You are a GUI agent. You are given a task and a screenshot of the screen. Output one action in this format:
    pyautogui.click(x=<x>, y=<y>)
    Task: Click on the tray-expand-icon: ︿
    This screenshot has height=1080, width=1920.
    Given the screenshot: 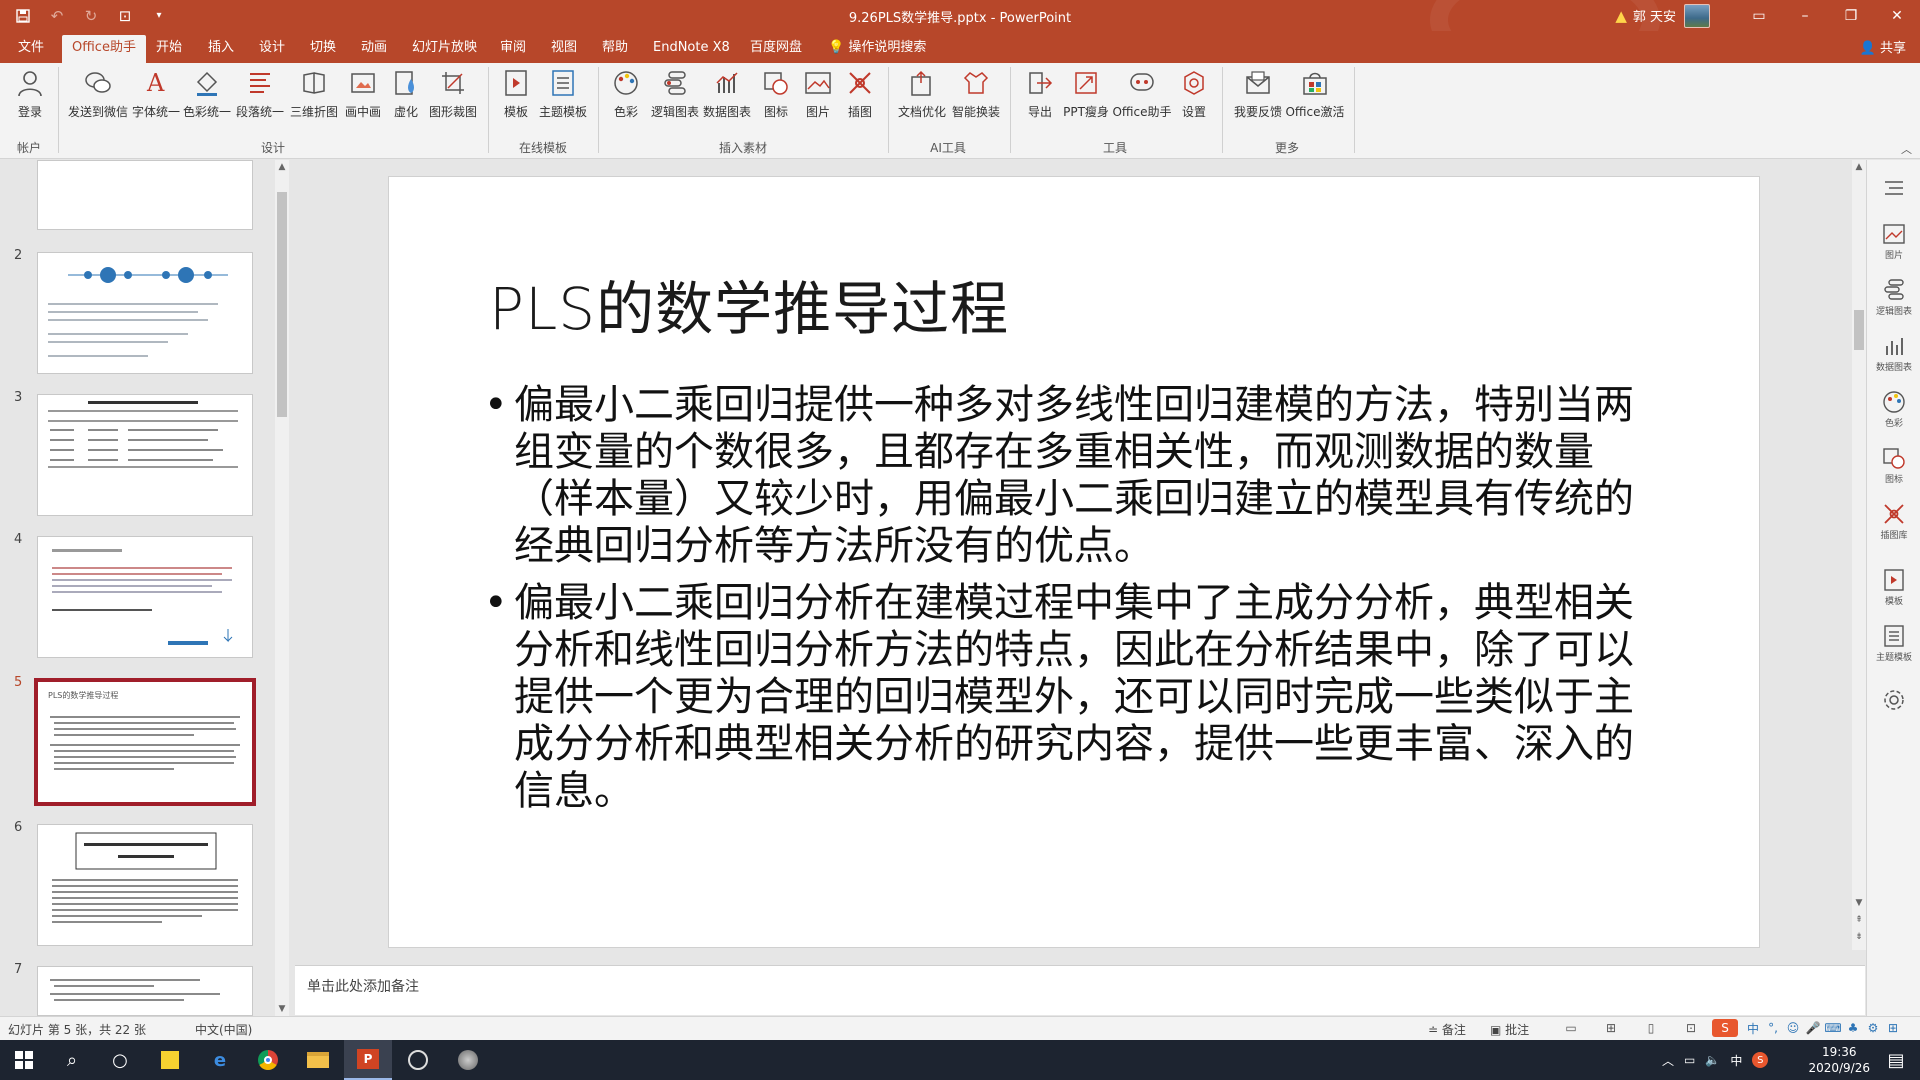 What is the action you would take?
    pyautogui.click(x=1668, y=1060)
    